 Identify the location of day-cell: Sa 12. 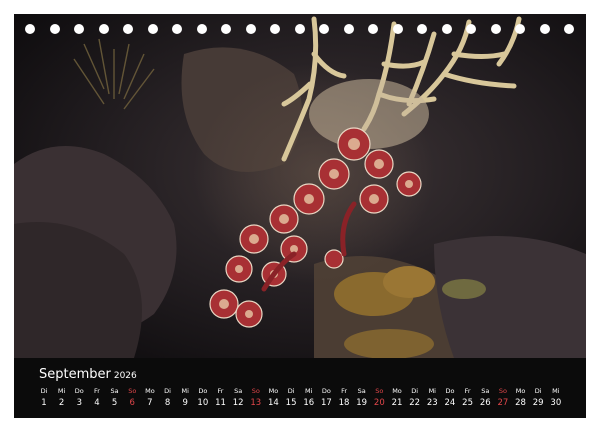
(238, 398).